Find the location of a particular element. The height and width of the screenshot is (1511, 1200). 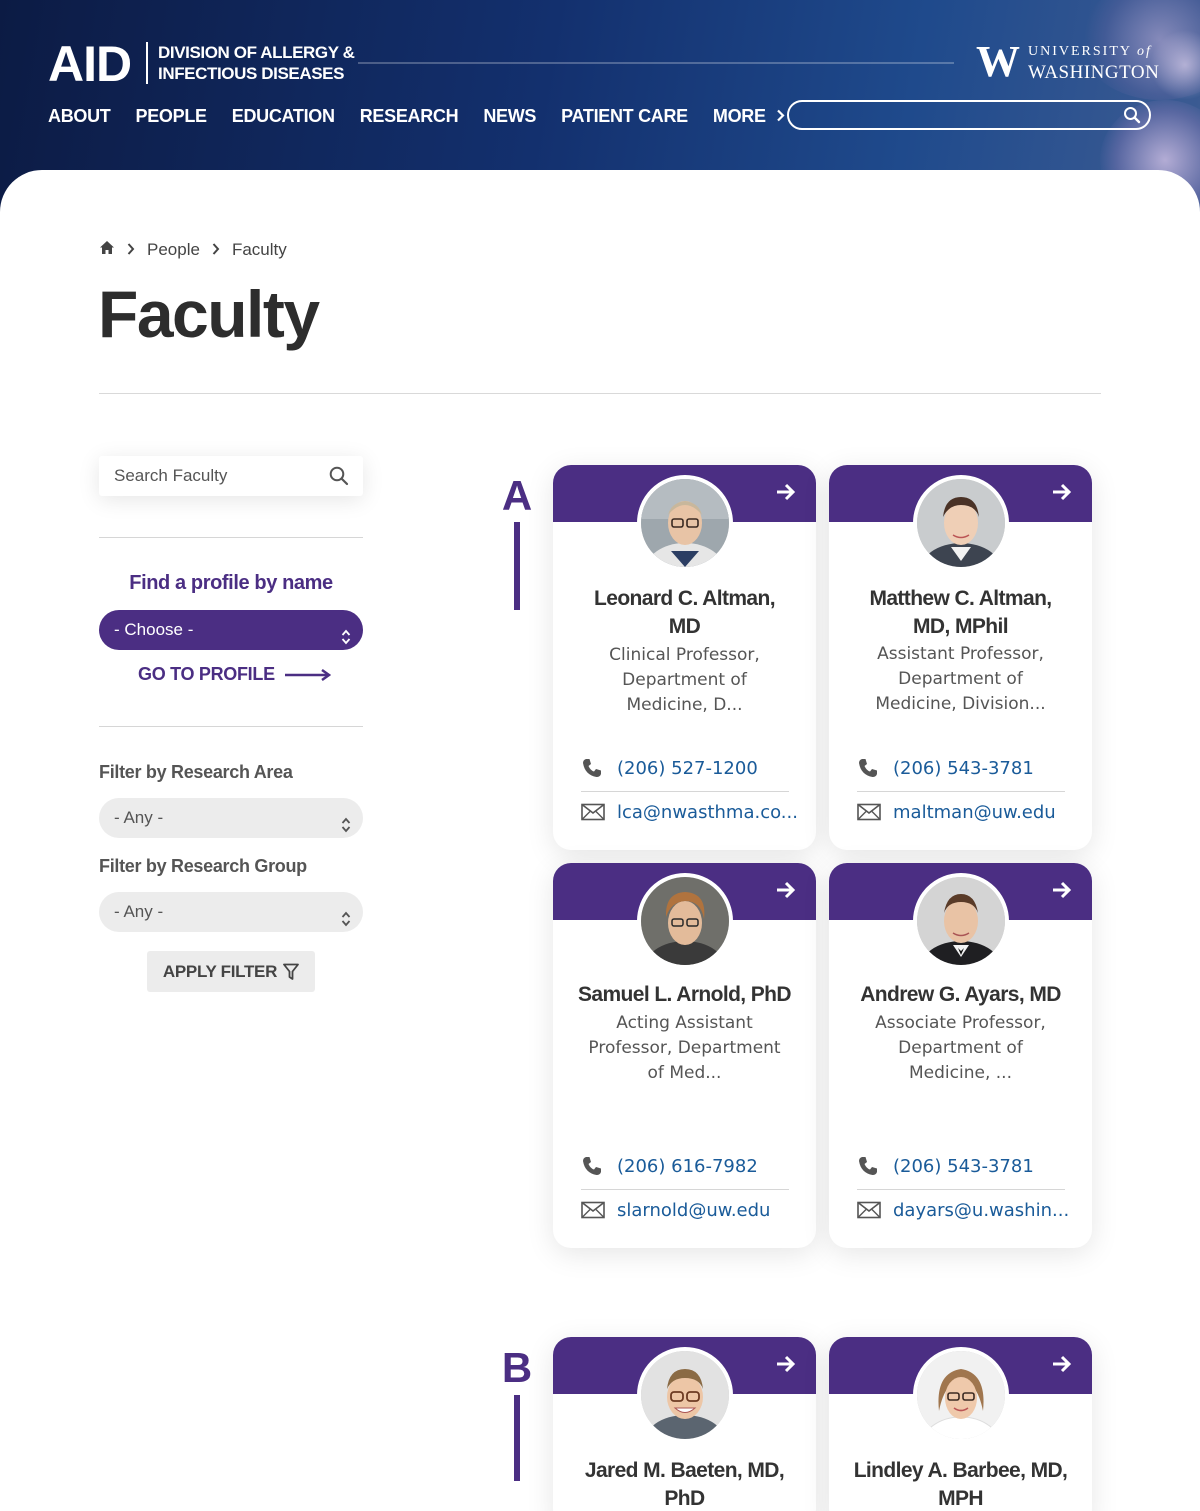

apply-filter-label: APPLY FILTER is located at coordinates (220, 971).